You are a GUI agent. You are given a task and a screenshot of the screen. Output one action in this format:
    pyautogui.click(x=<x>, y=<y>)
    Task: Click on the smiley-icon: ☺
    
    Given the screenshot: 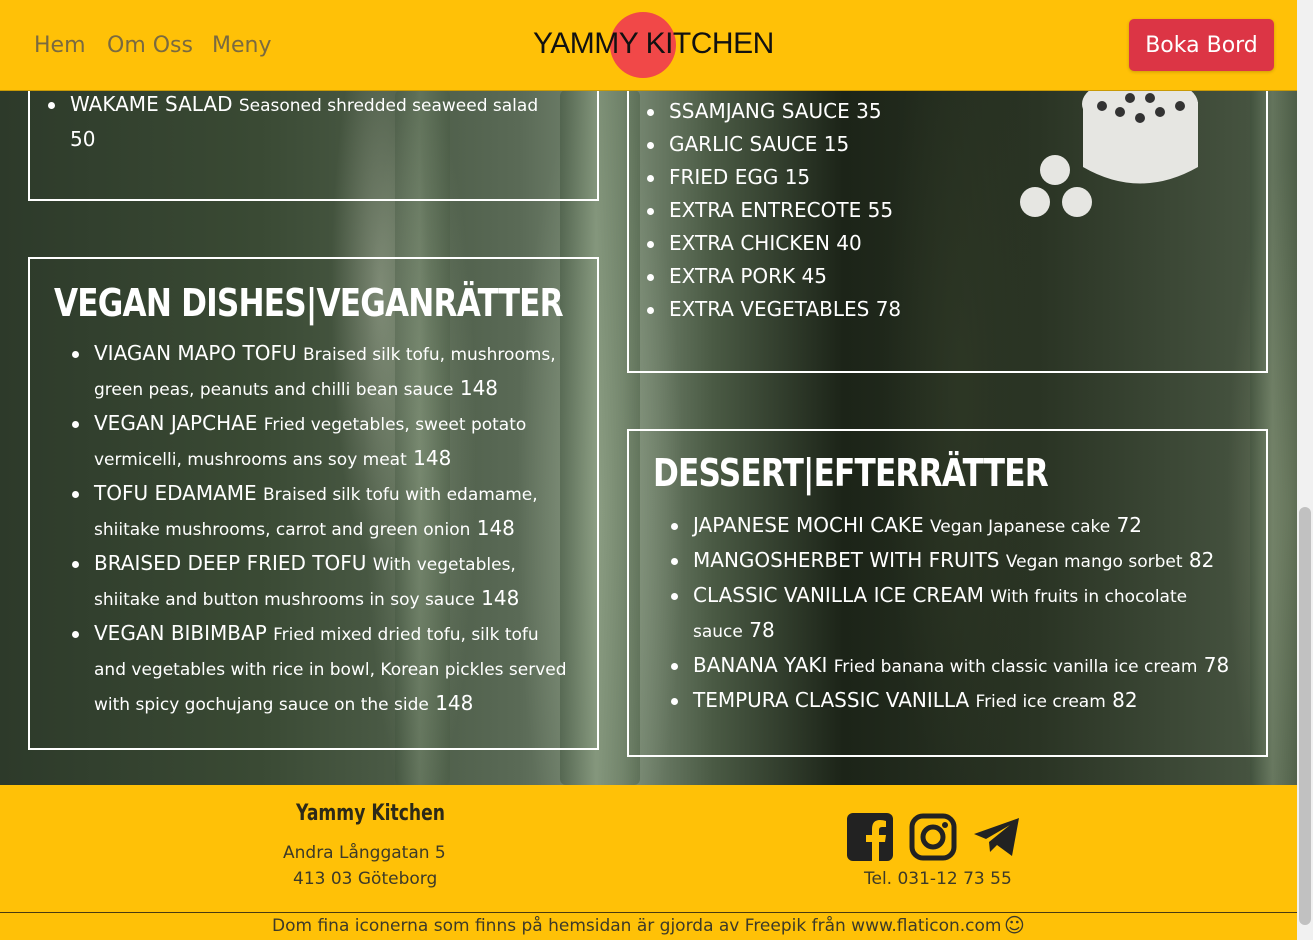 What is the action you would take?
    pyautogui.click(x=1014, y=925)
    